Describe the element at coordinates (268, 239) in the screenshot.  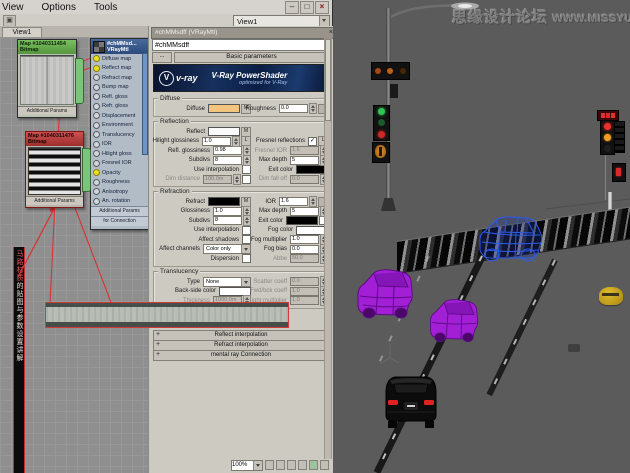
I see `param-label: Fog multiplier` at that location.